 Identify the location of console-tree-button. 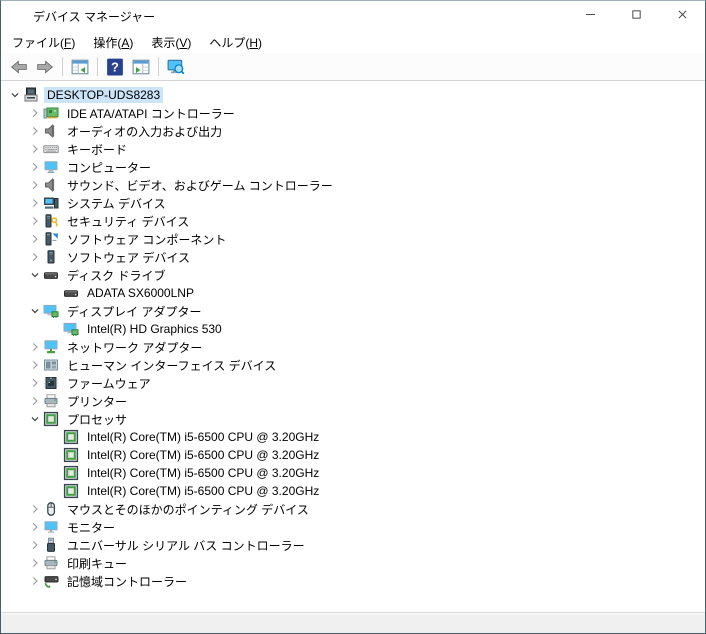
(80, 66).